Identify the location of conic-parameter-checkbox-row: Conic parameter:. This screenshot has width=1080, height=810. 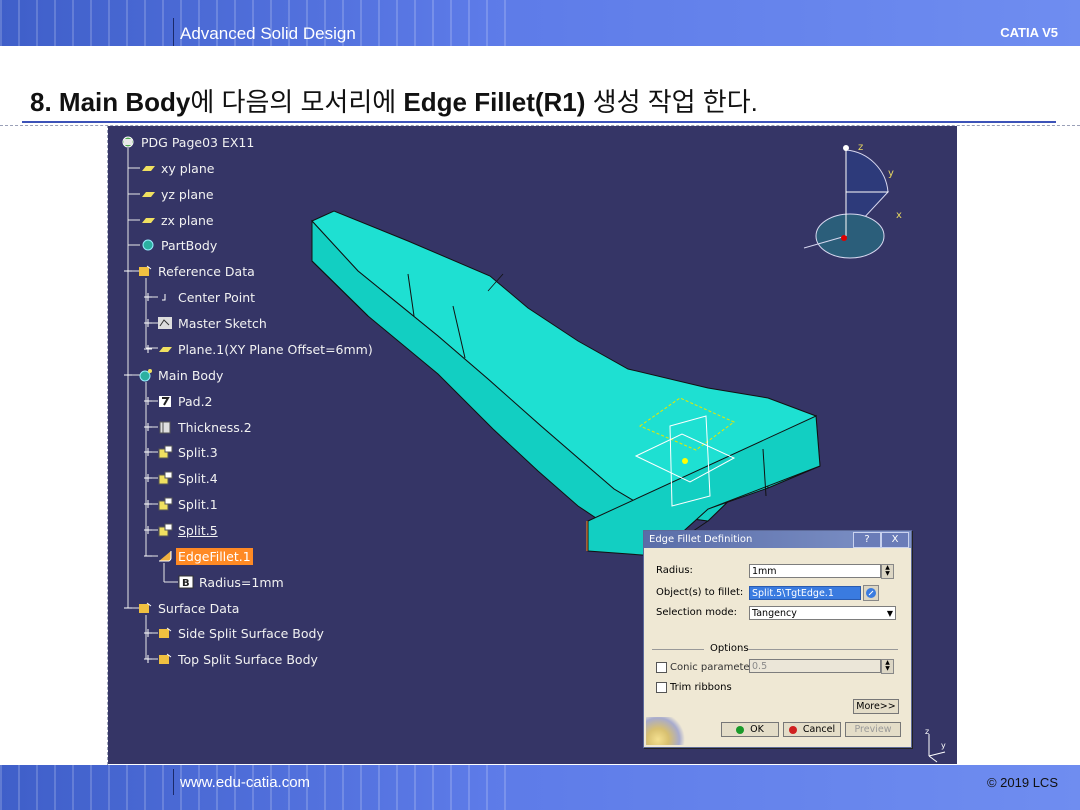
(706, 667).